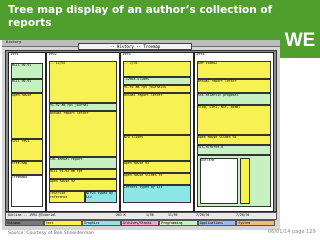 This screenshot has height=240, width=320. What do you see at coordinates (32, 215) in the screenshot?
I see `status-path: Outline -- 1994 @Tutorial` at bounding box center [32, 215].